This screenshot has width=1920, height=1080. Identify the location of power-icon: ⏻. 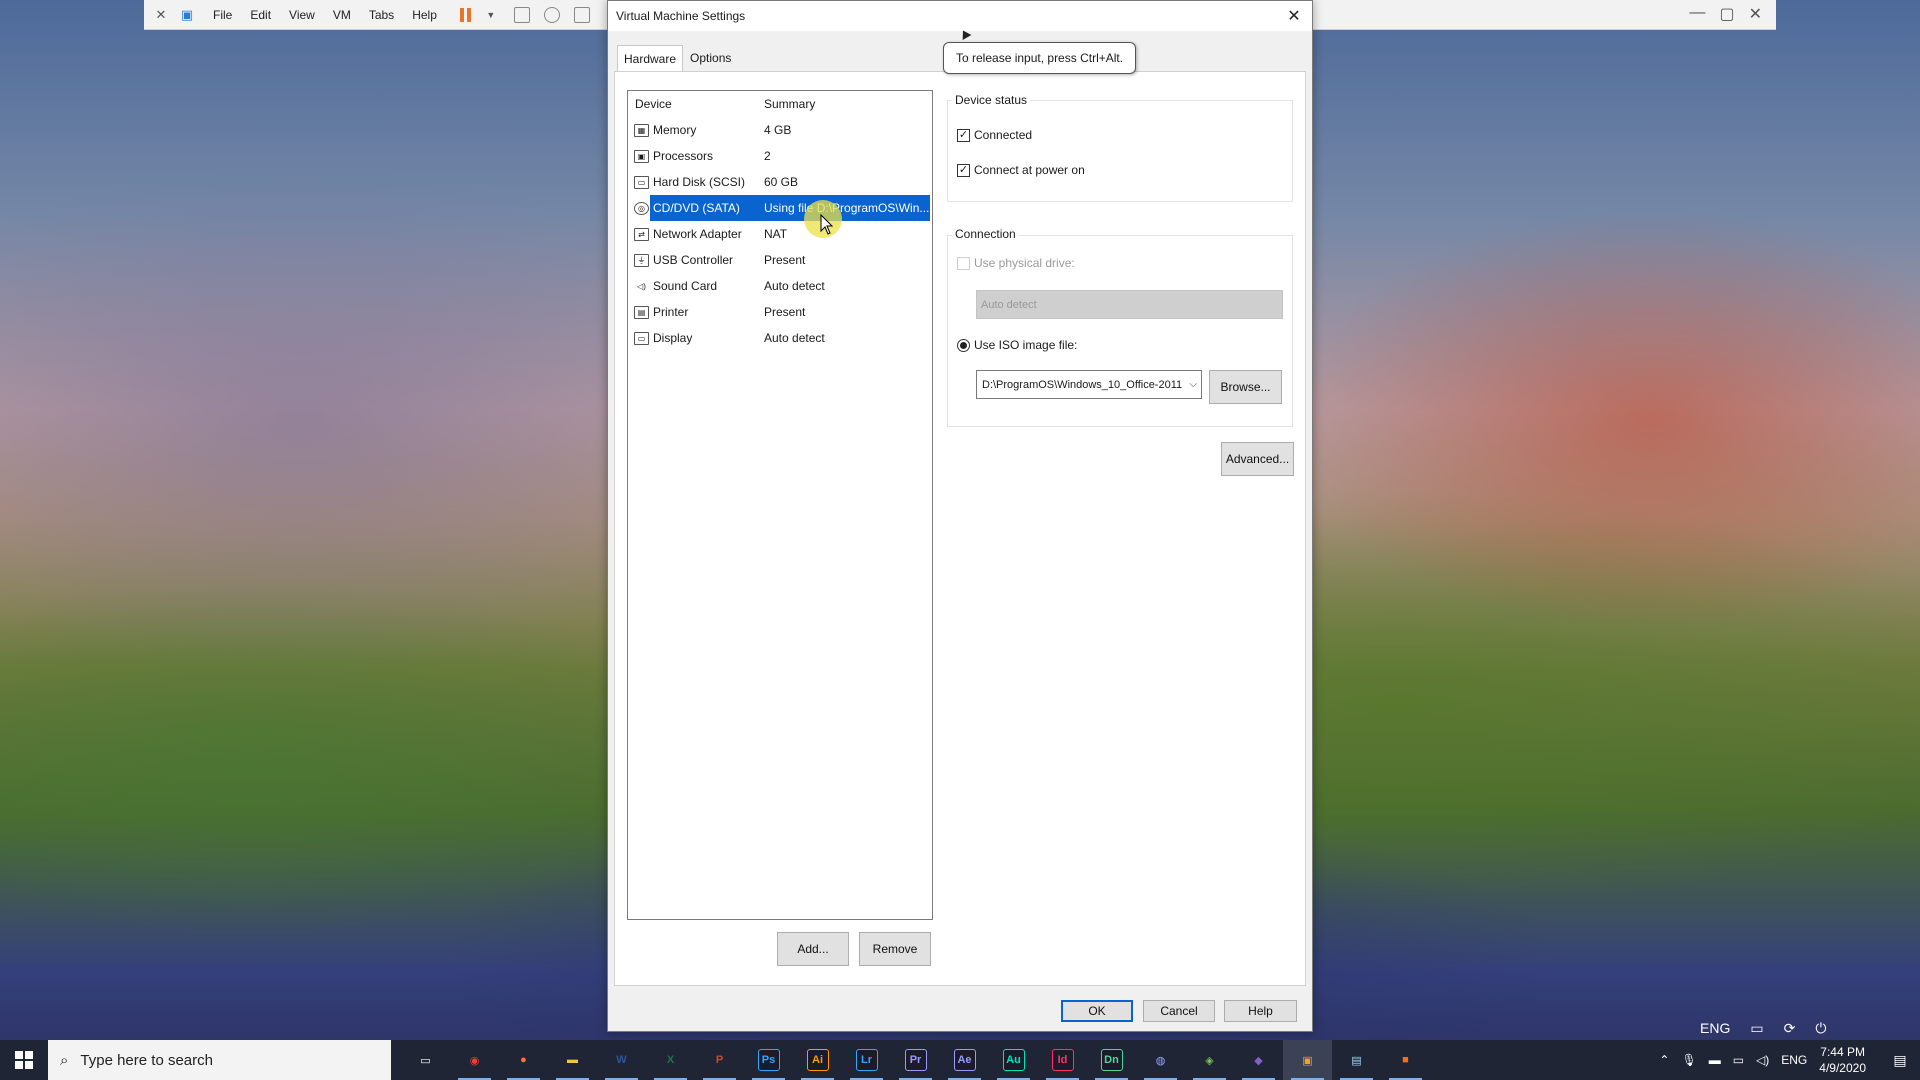
(1820, 1028).